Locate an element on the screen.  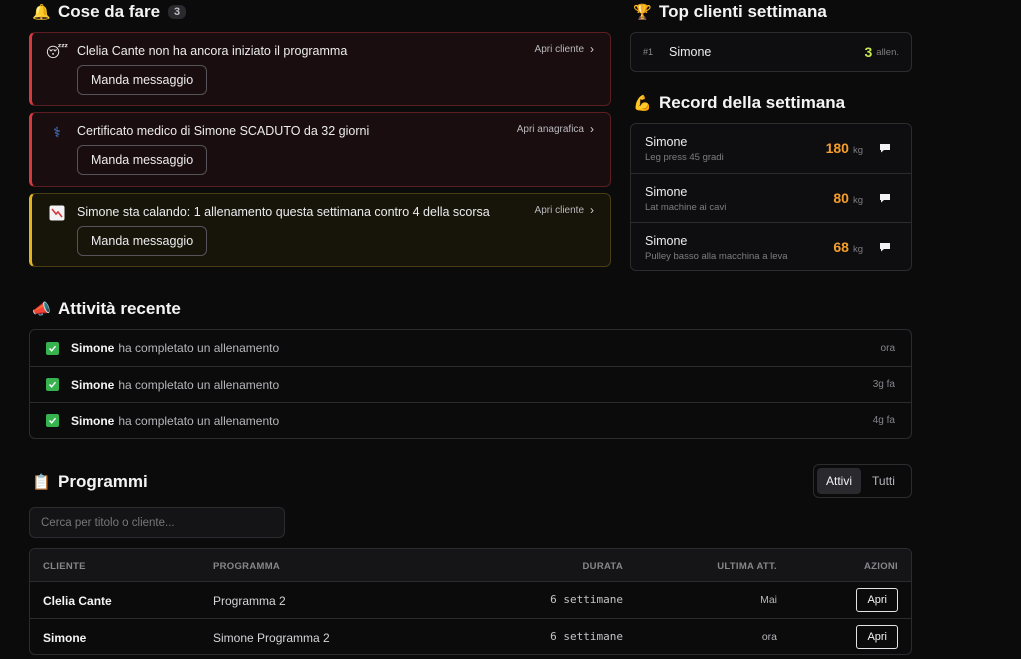
programs-filter-toggle: Attivi Tutti is located at coordinates (862, 481).